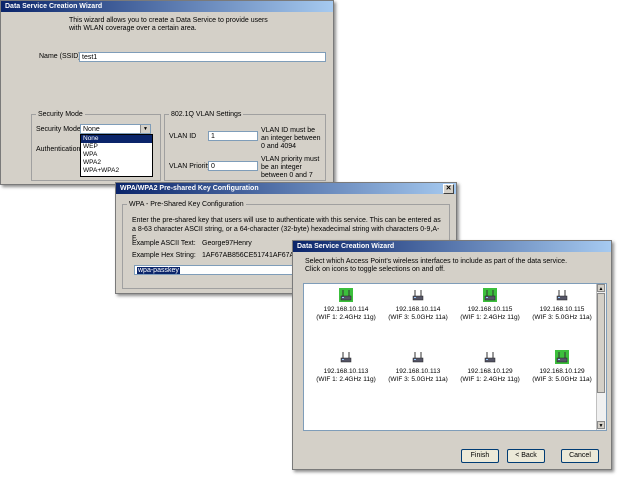 This screenshot has width=640, height=480. Describe the element at coordinates (116, 163) in the screenshot. I see `dropdown-option: WPA2` at that location.